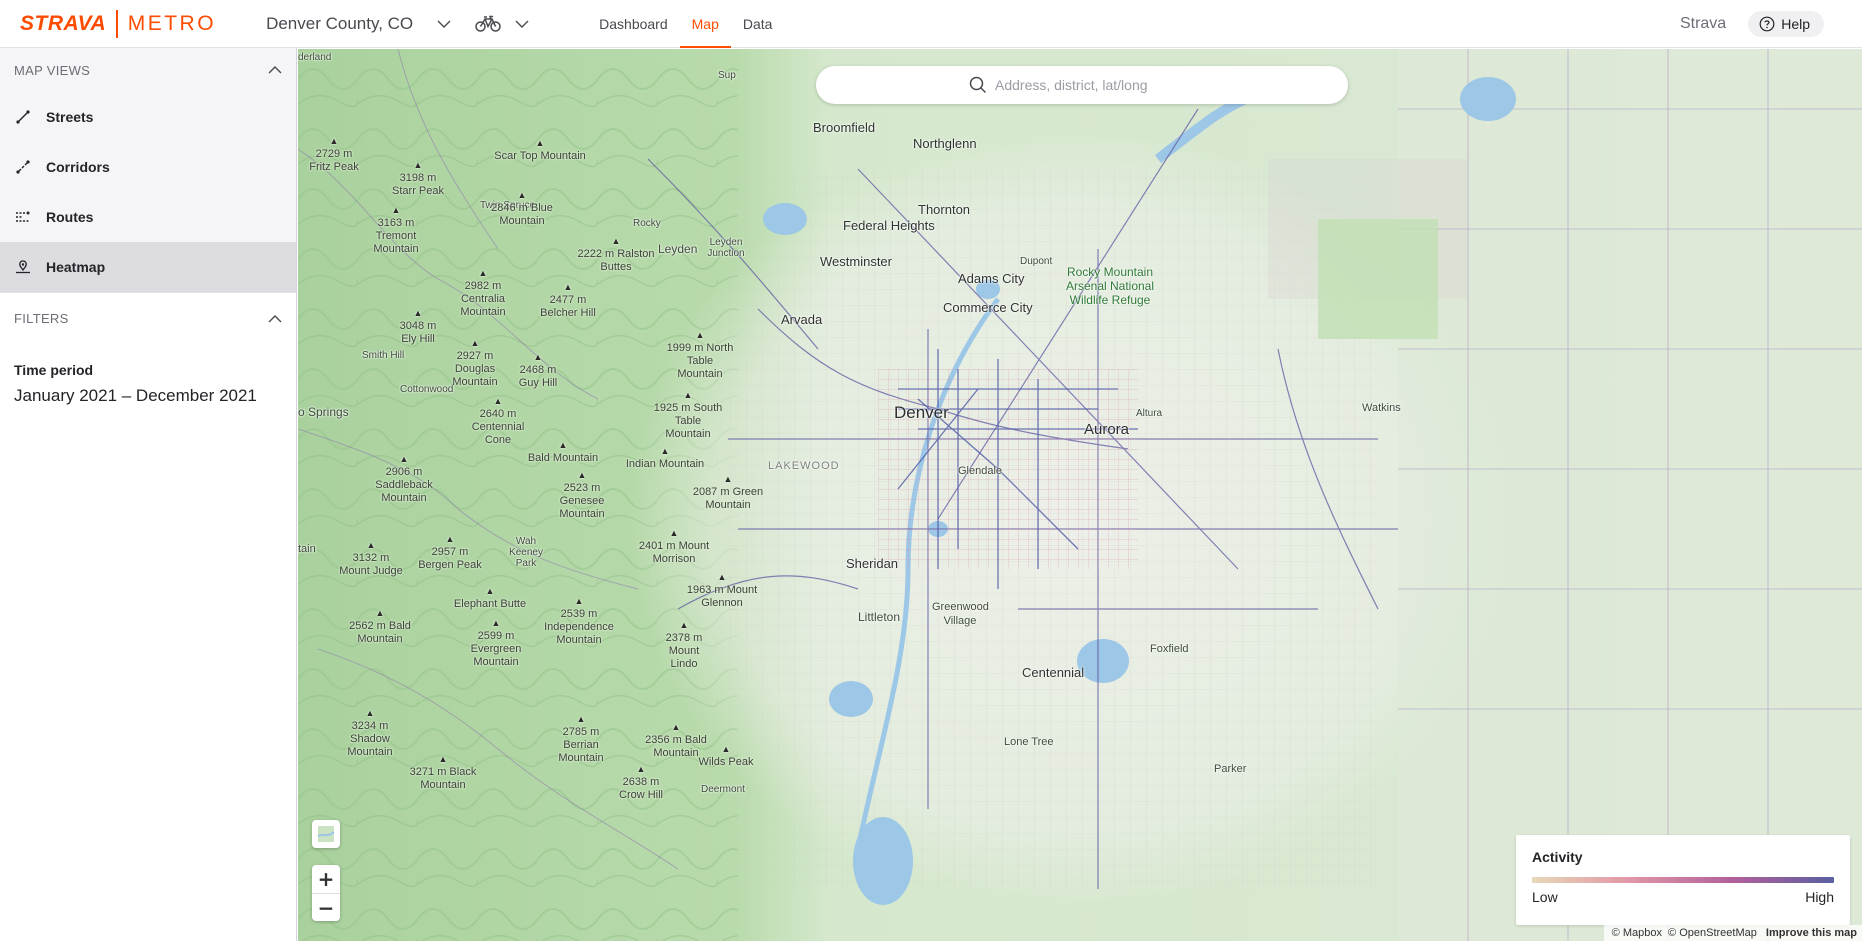 This screenshot has width=1862, height=941. Describe the element at coordinates (705, 24) in the screenshot. I see `tab-map: Map` at that location.